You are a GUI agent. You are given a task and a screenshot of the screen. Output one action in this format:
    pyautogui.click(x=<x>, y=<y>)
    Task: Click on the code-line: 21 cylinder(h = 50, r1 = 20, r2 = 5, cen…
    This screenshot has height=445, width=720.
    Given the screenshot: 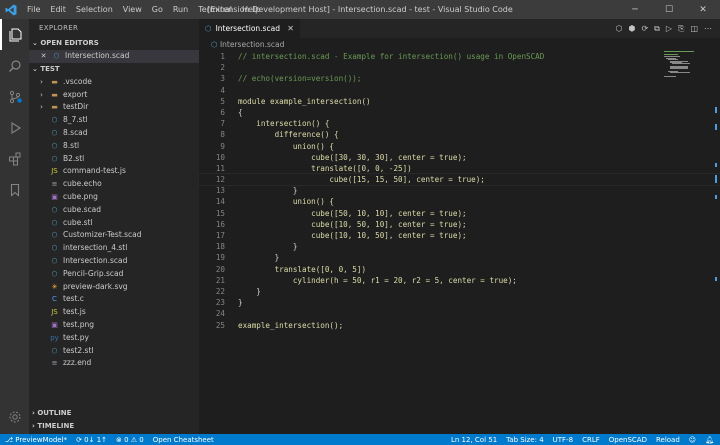 What is the action you would take?
    pyautogui.click(x=459, y=280)
    